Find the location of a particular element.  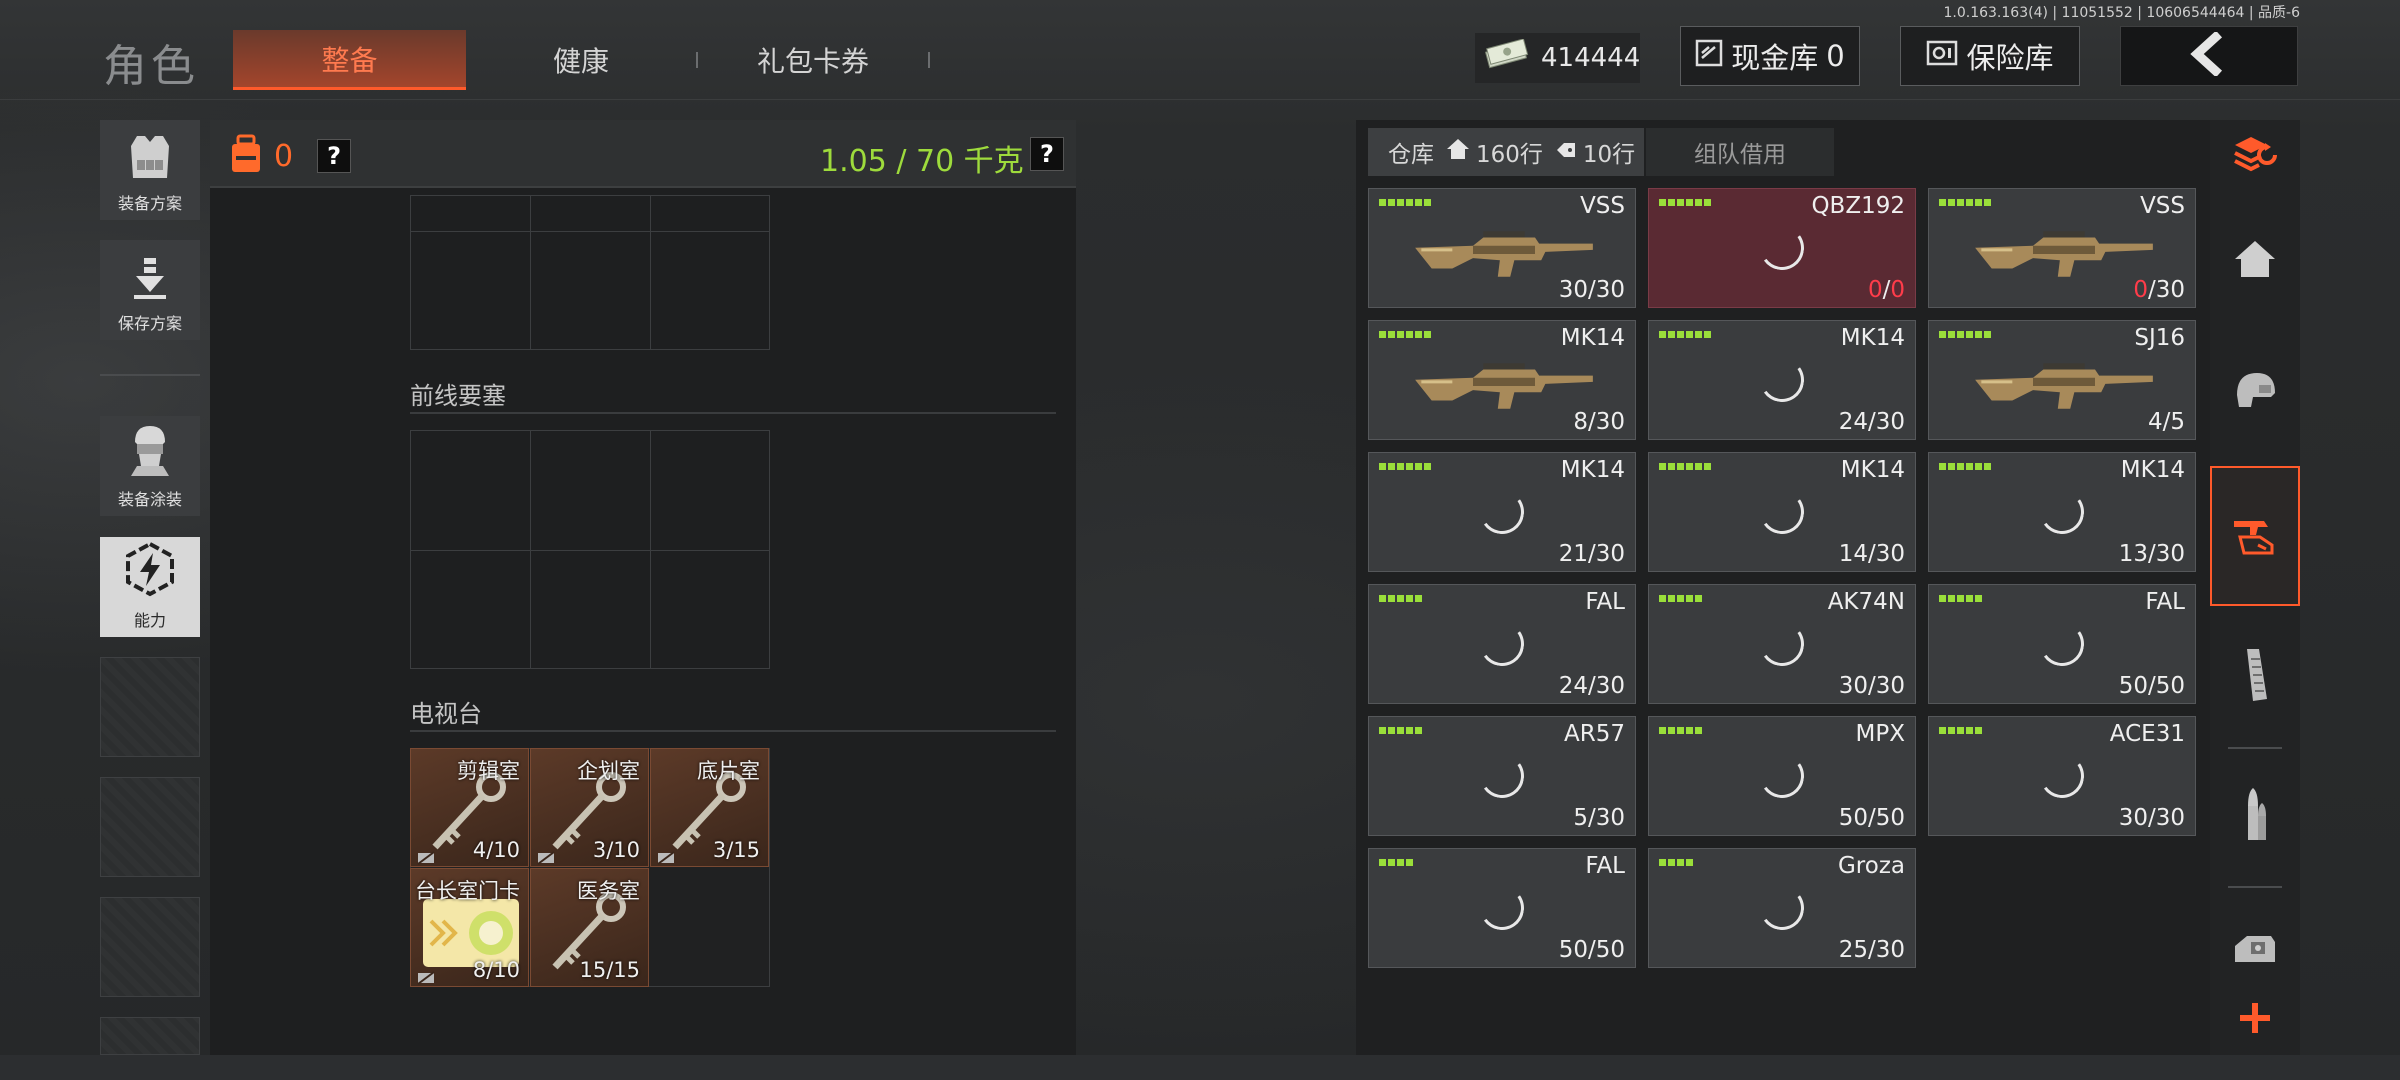

tab-warehouse: 仓库 160行 10行 is located at coordinates (1506, 152).